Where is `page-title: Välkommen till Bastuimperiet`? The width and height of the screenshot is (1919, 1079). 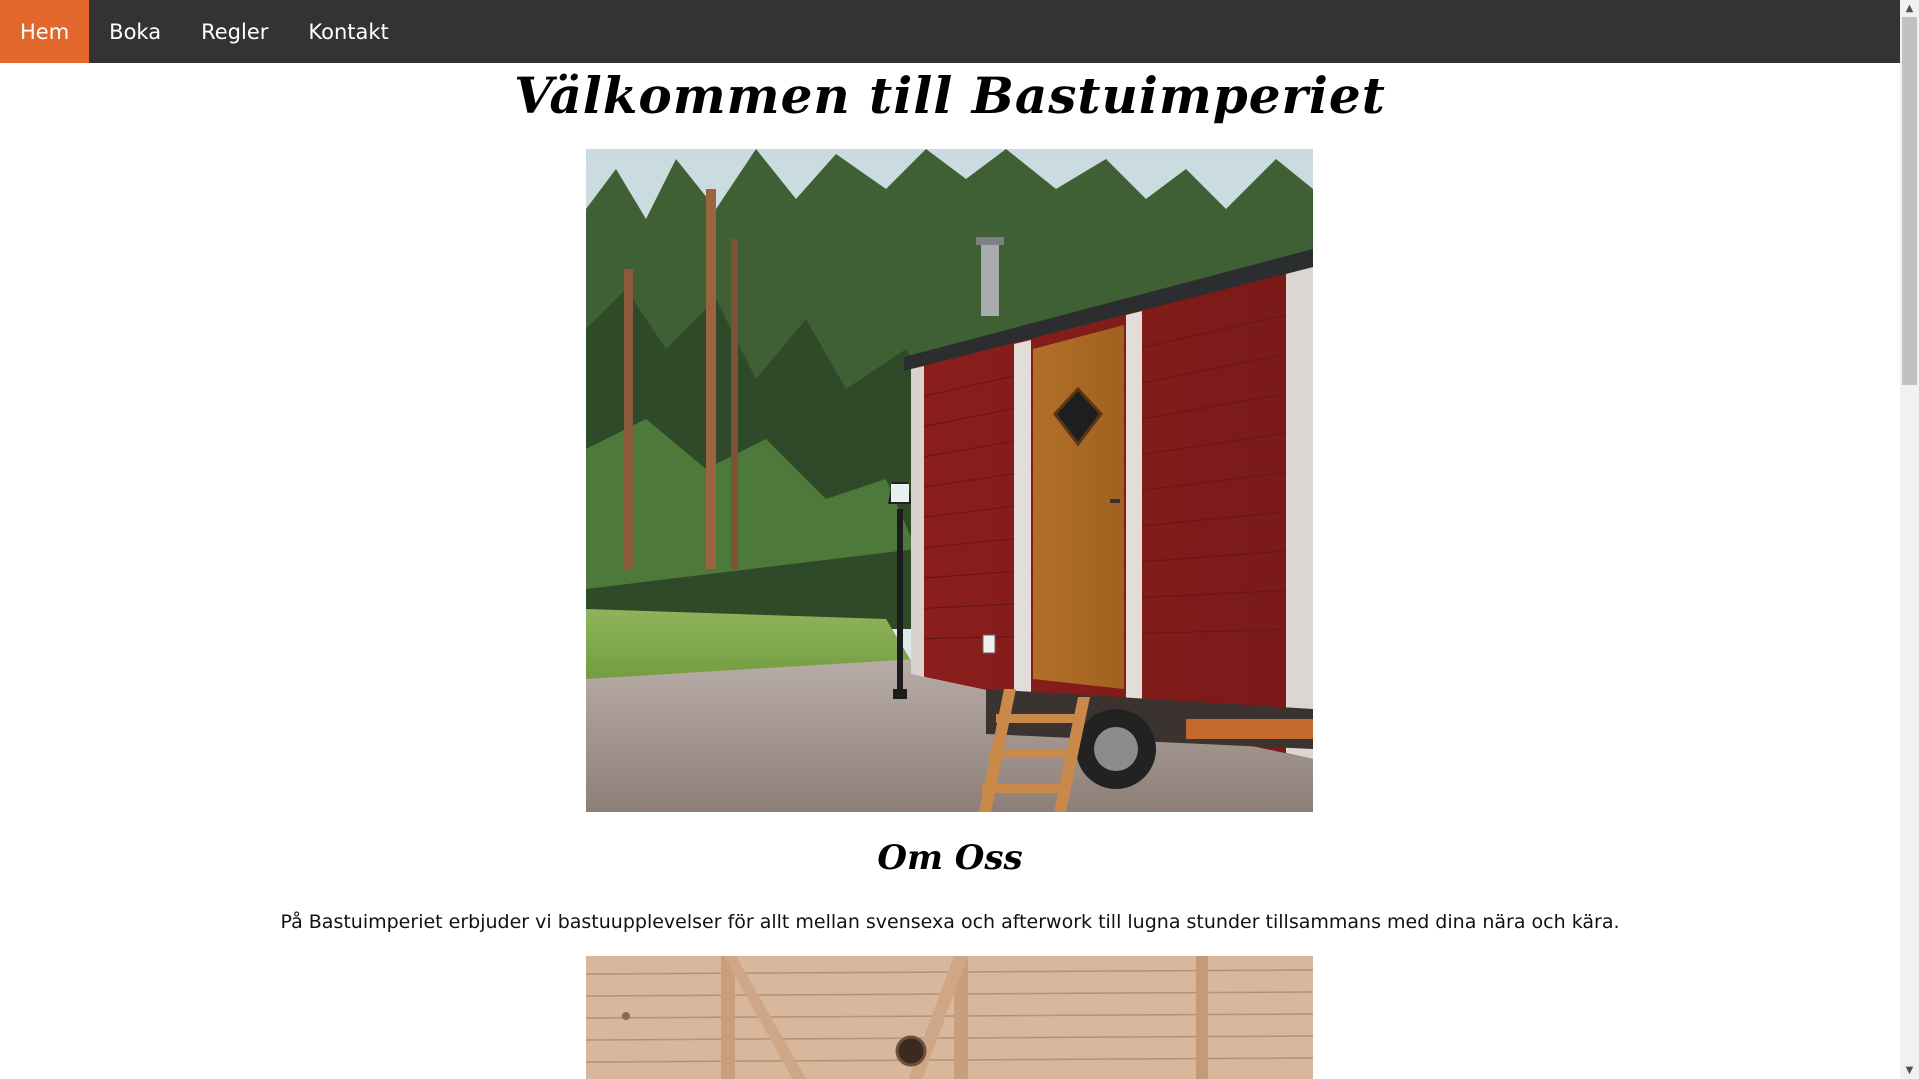
page-title: Välkommen till Bastuimperiet is located at coordinates (950, 95).